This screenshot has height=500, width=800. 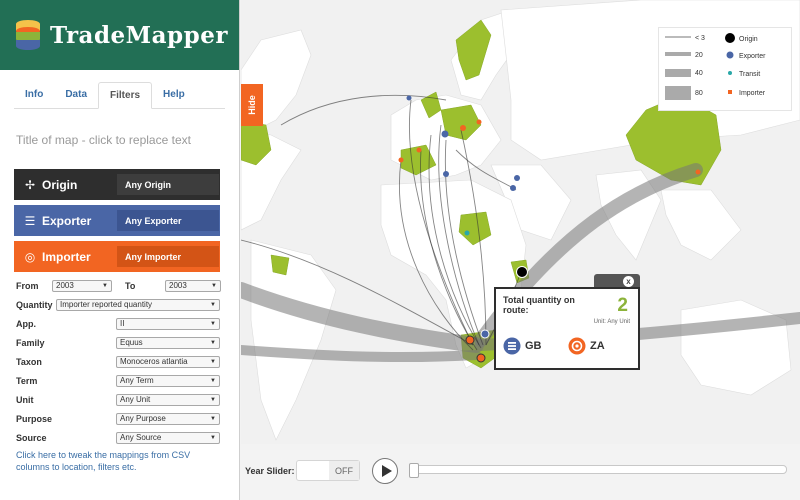 I want to click on year-slider-track, so click(x=598, y=470).